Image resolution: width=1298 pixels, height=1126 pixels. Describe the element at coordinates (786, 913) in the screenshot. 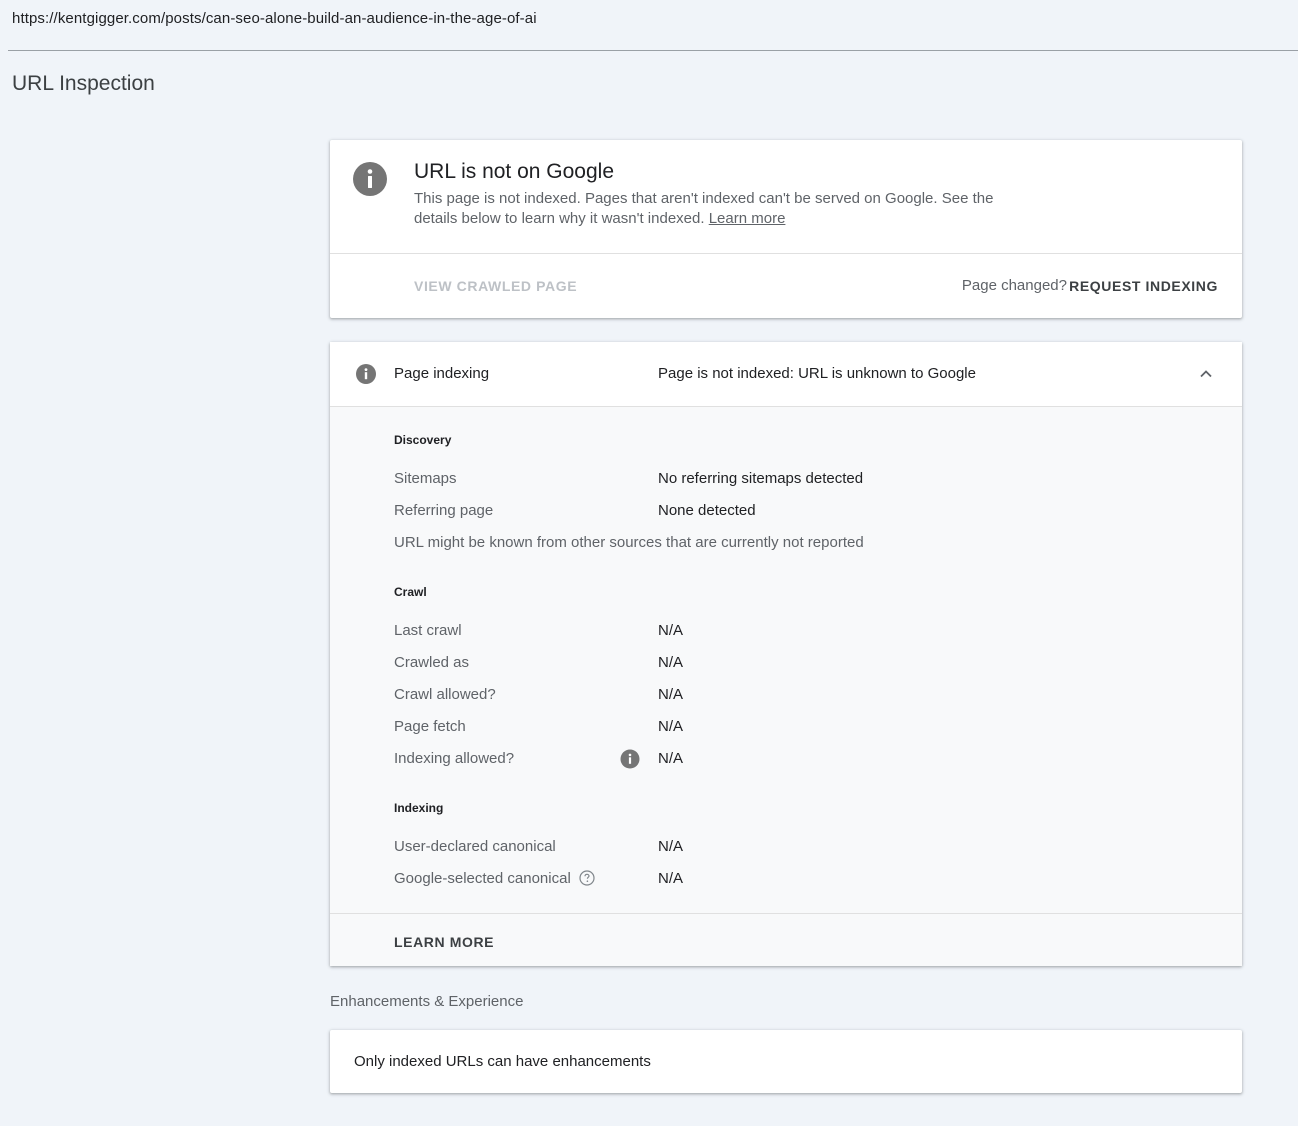

I see `page-indexing-footer-divider` at that location.